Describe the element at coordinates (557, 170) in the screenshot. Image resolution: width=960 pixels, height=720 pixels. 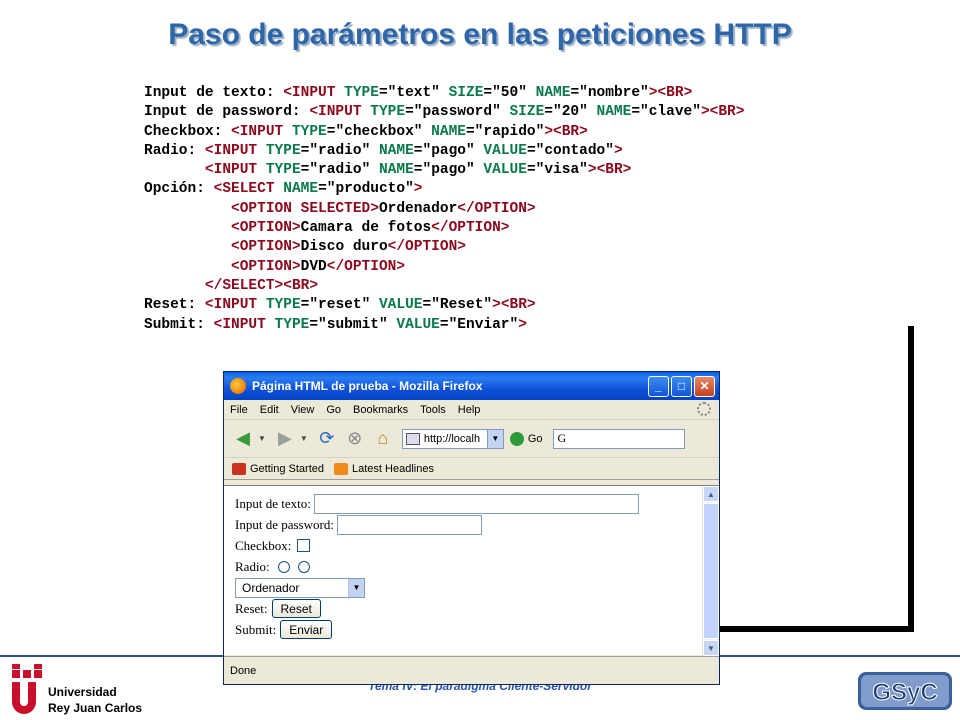
I see `code-token: ="visa"` at that location.